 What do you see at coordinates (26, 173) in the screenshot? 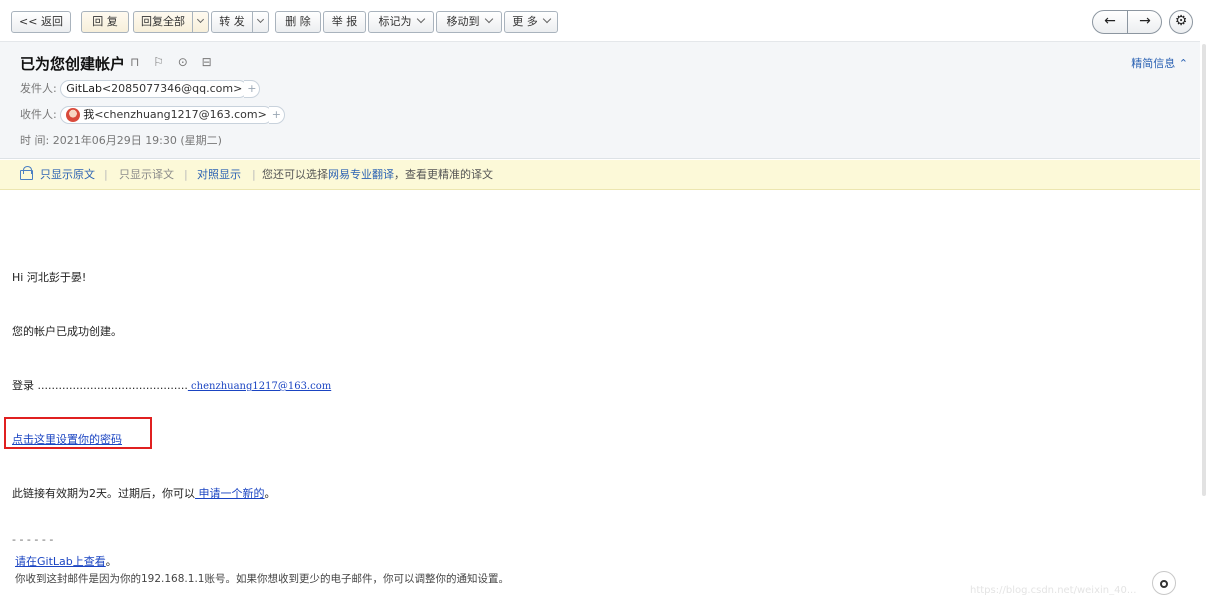
I see `translate-icon` at bounding box center [26, 173].